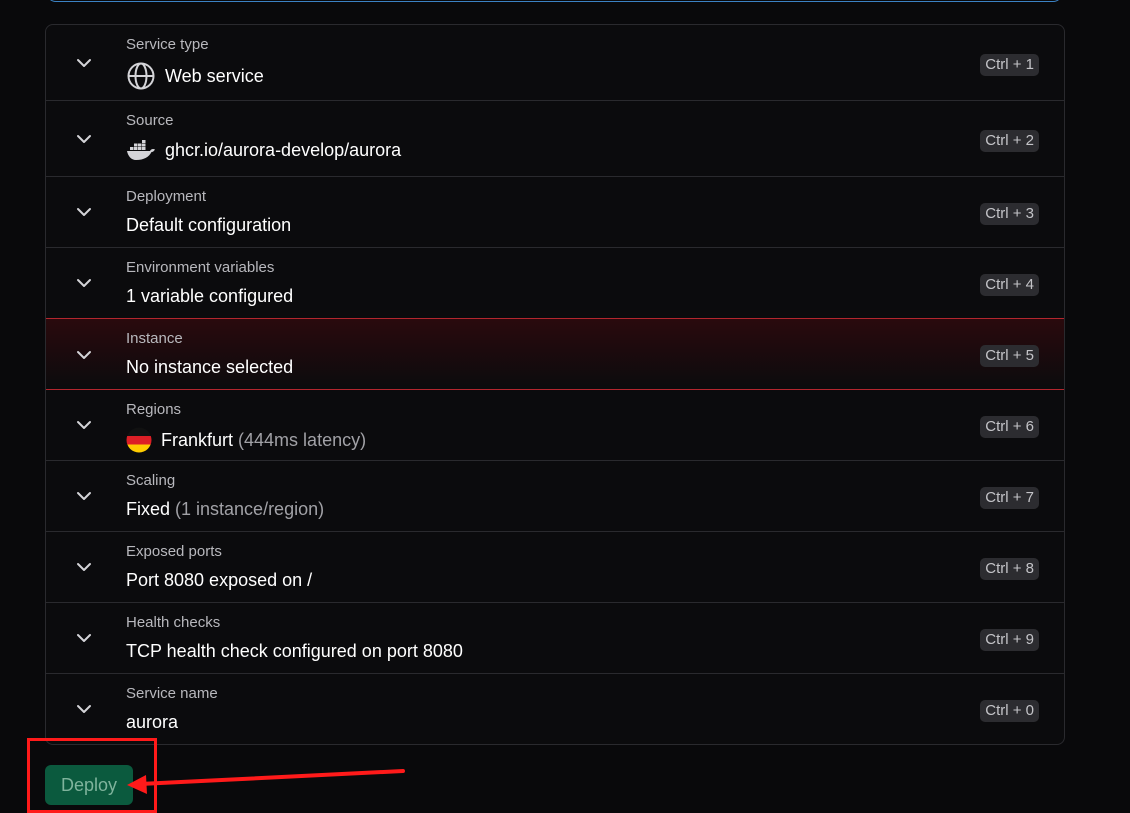 This screenshot has height=813, width=1130. I want to click on row-instance: Instance No instance selected Ctrl + 5, so click(555, 354).